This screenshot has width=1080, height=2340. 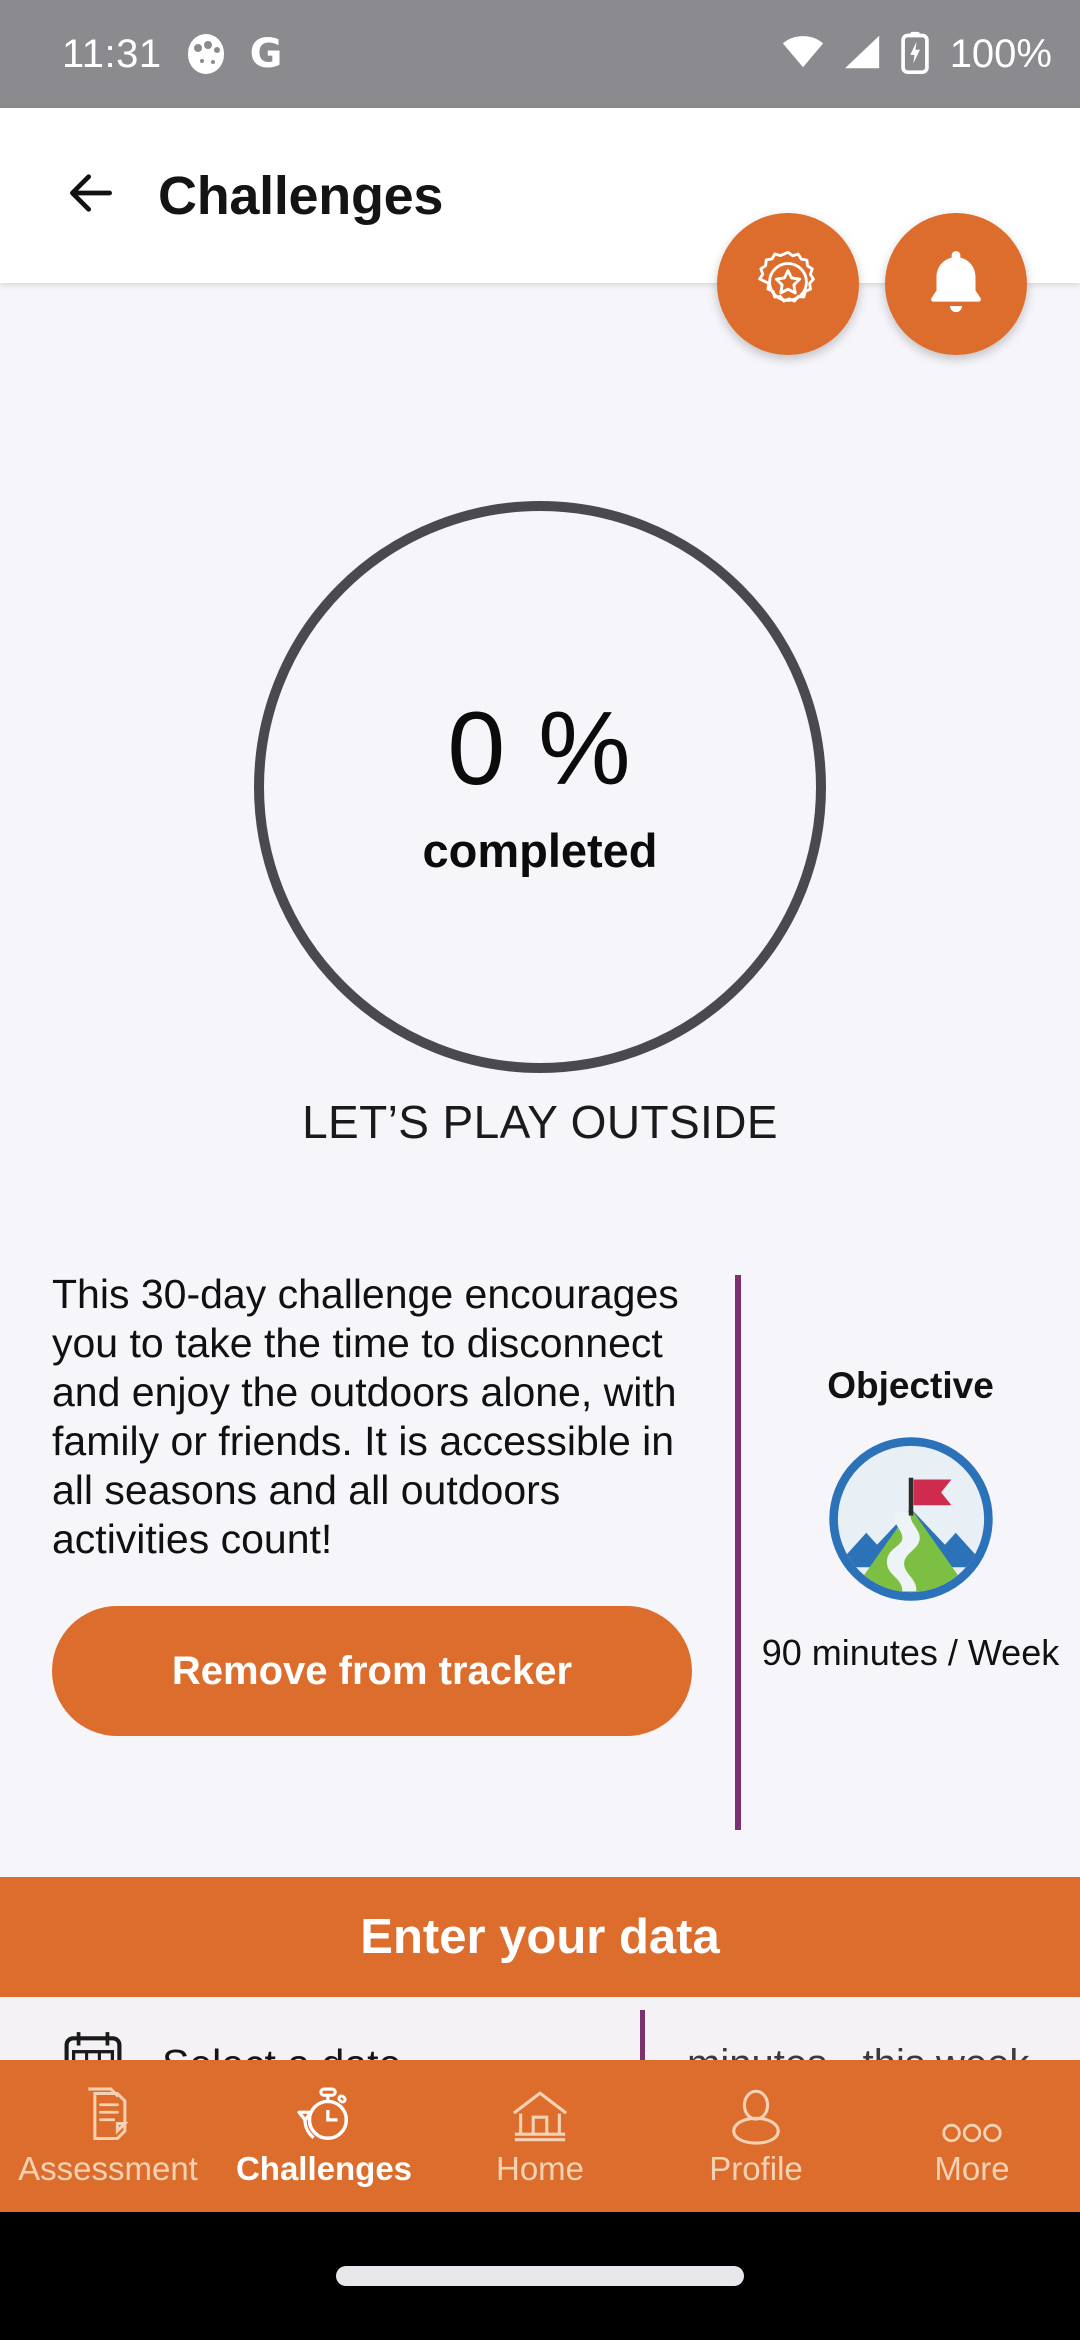 What do you see at coordinates (540, 2168) in the screenshot?
I see `nav-label-home: Home` at bounding box center [540, 2168].